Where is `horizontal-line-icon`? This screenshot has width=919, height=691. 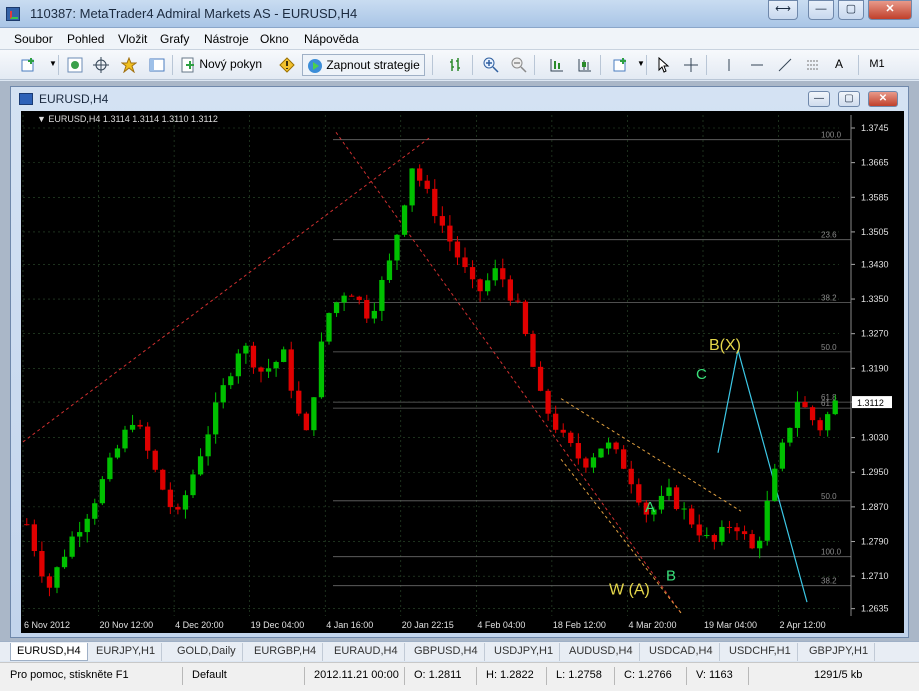
horizontal-line-icon is located at coordinates (757, 65).